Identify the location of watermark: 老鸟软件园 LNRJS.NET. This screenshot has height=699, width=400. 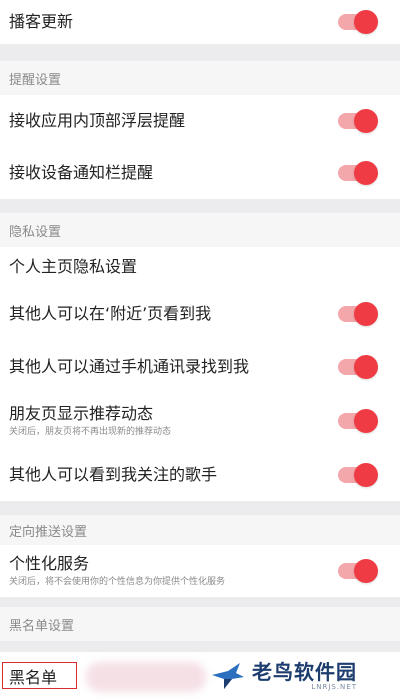
(295, 676).